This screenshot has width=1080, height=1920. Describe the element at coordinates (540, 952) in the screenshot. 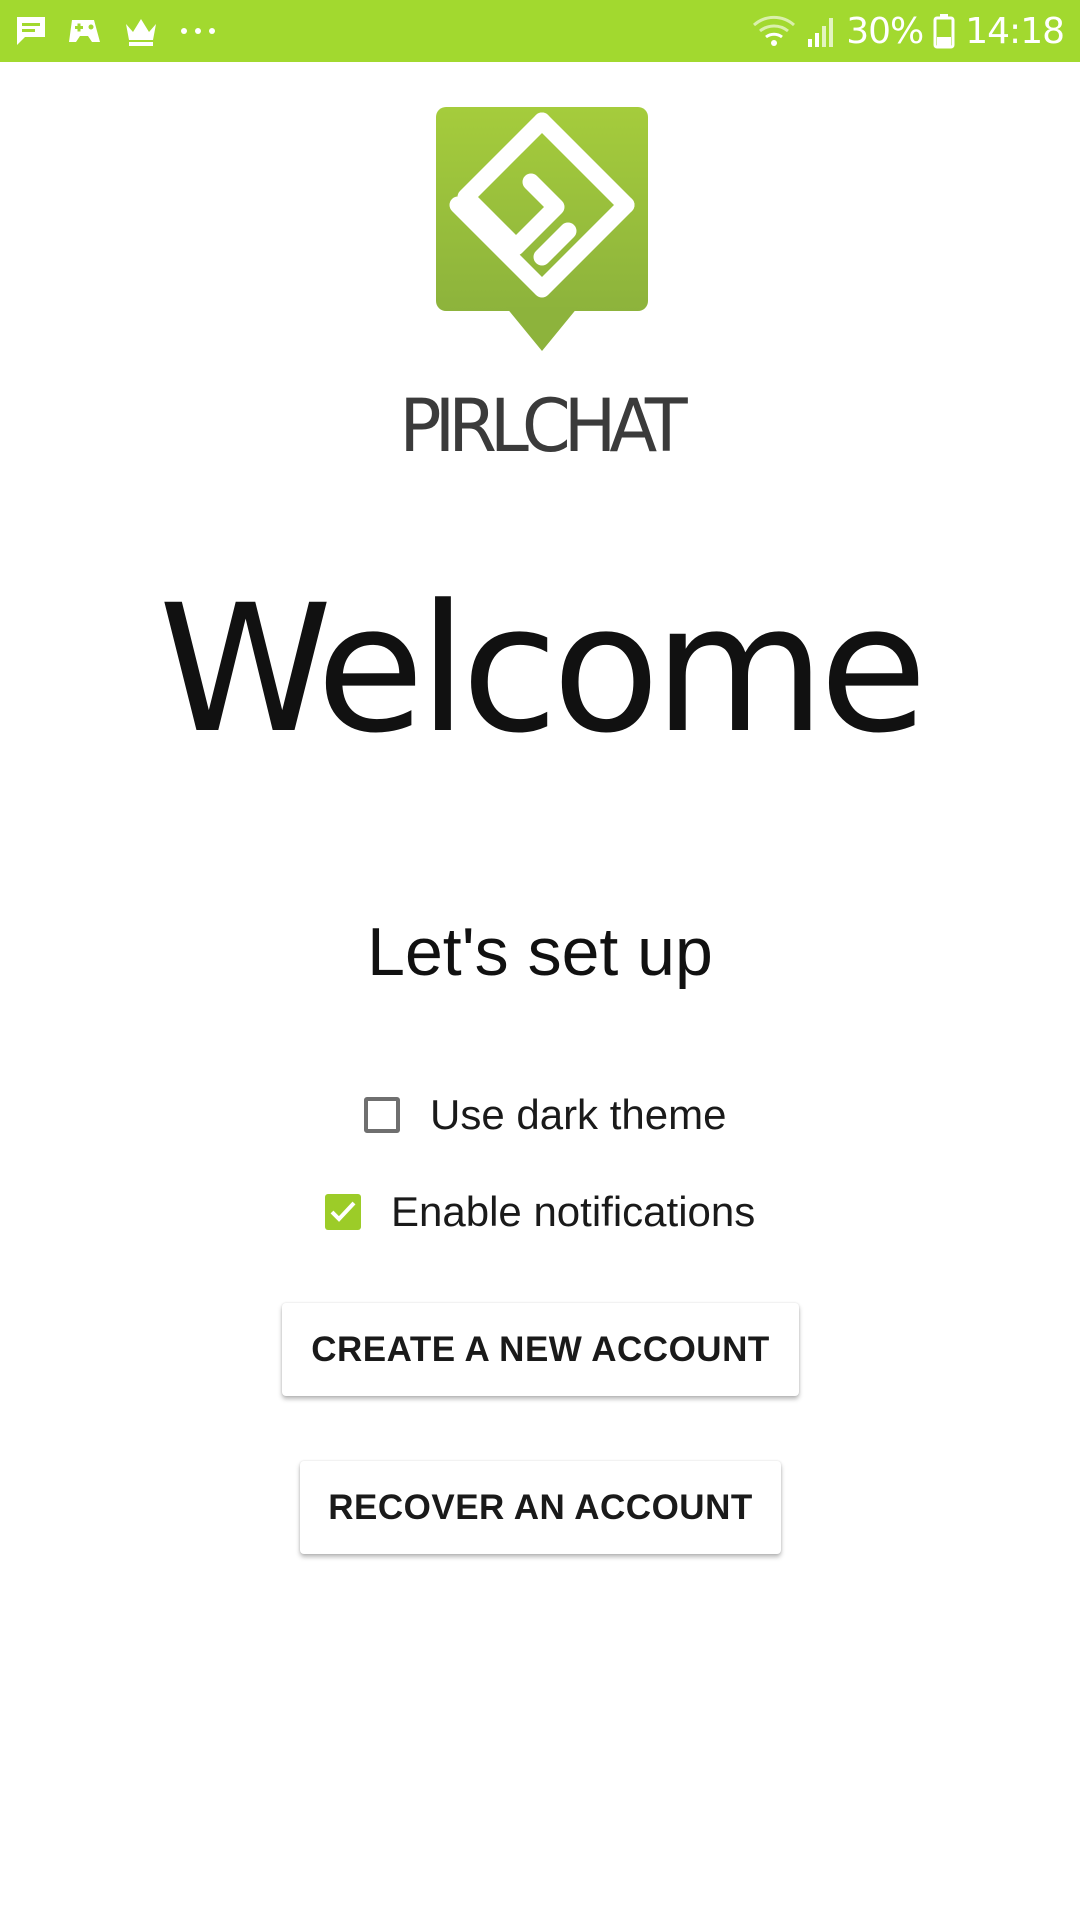

I see `setup-subtitle: Let's set up` at that location.